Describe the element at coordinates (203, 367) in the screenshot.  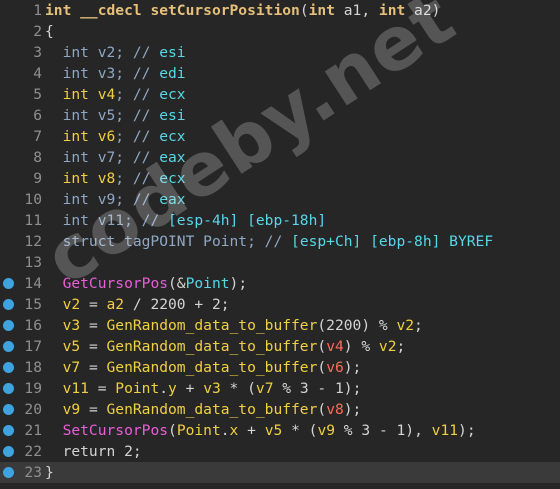
I see `code-text: v7 = GenRandom_data_to_buffer(v6);` at that location.